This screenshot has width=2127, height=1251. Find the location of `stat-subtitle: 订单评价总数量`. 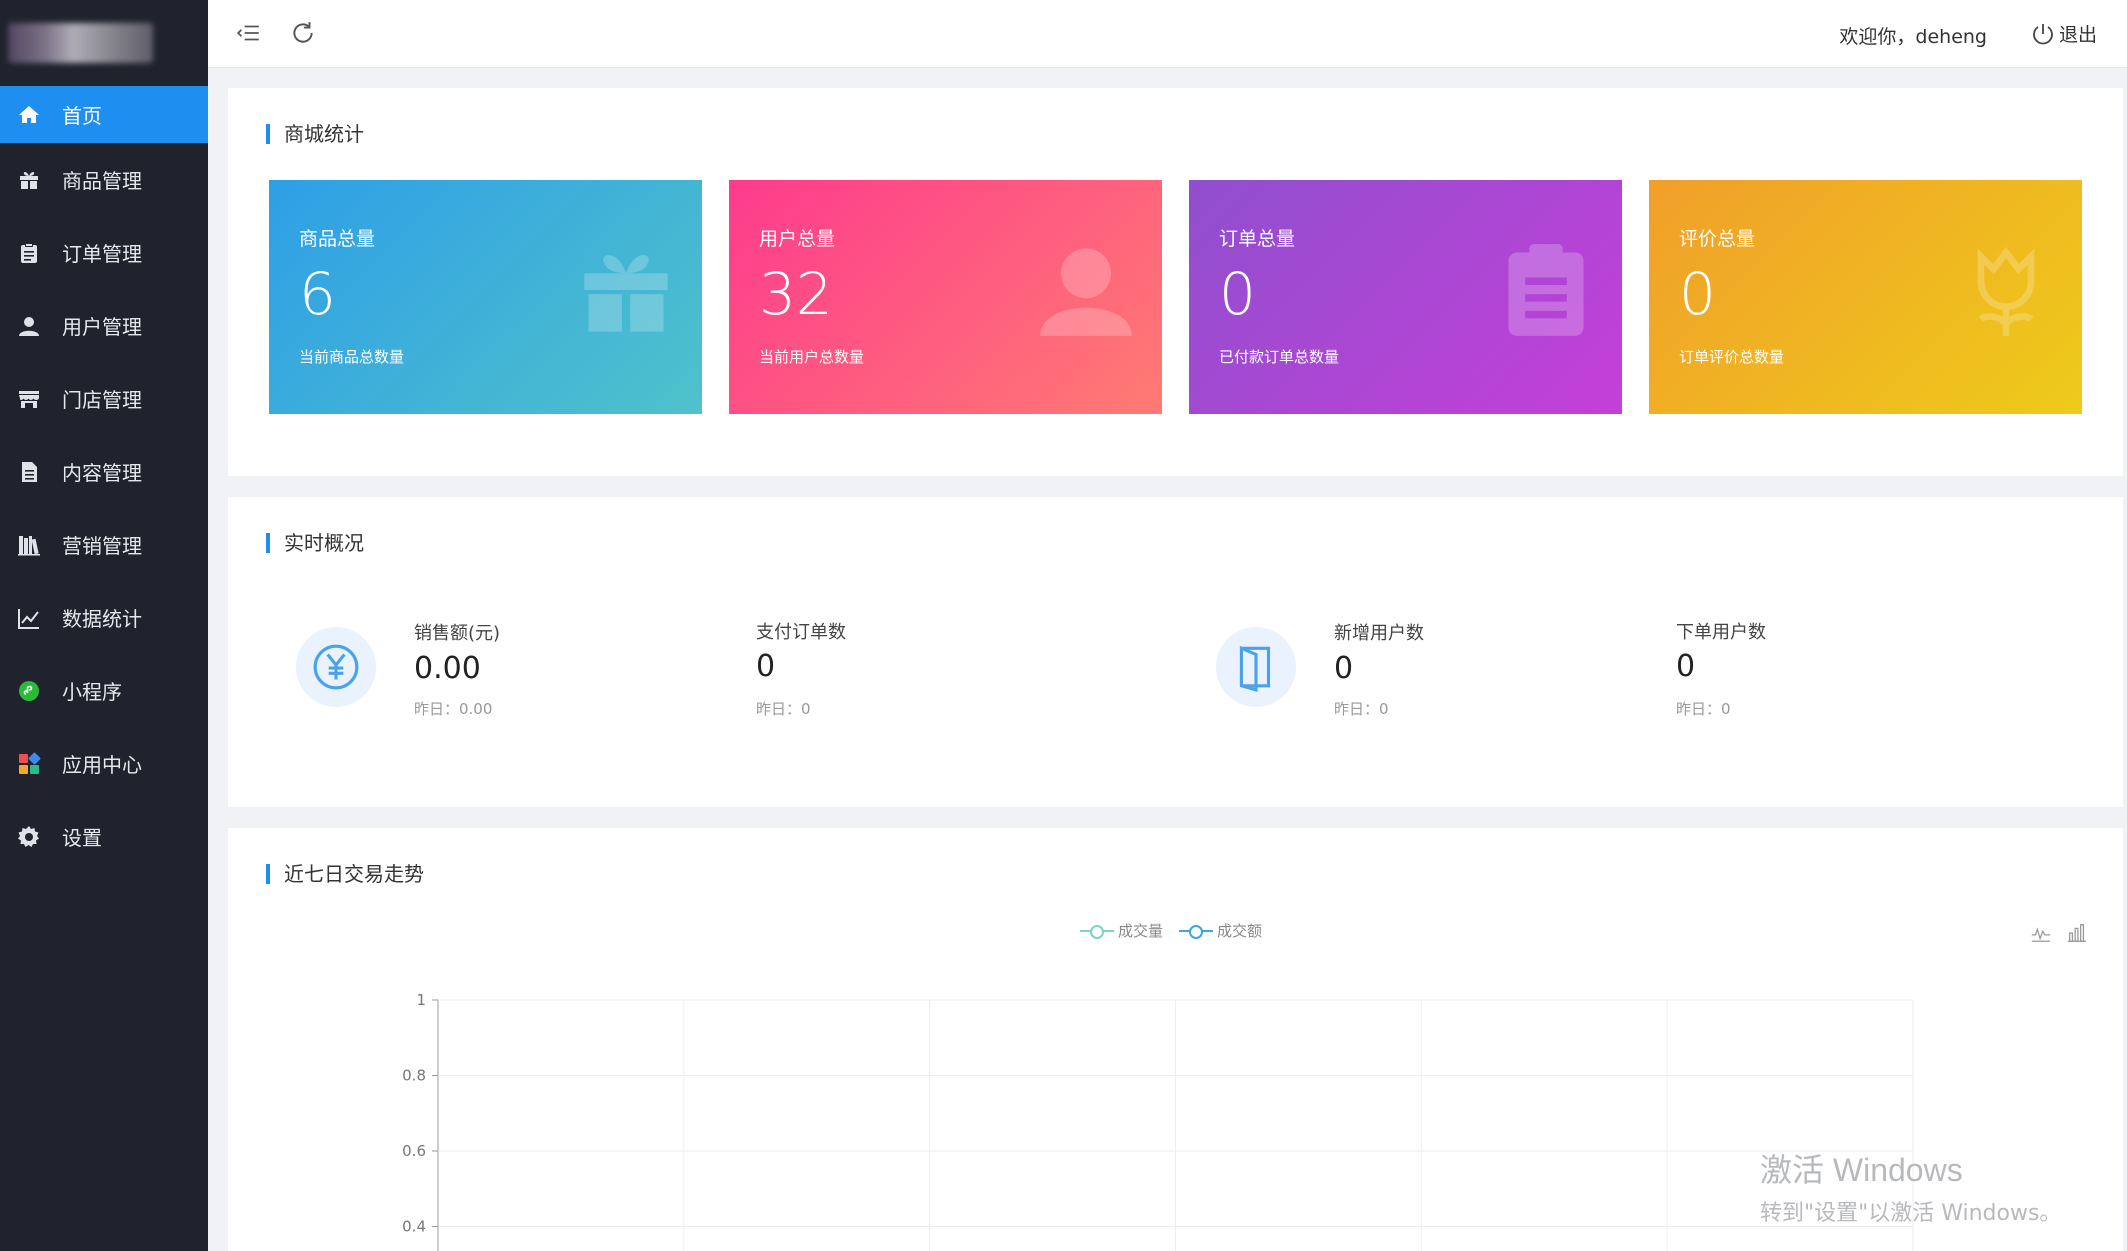

stat-subtitle: 订单评价总数量 is located at coordinates (1732, 357).